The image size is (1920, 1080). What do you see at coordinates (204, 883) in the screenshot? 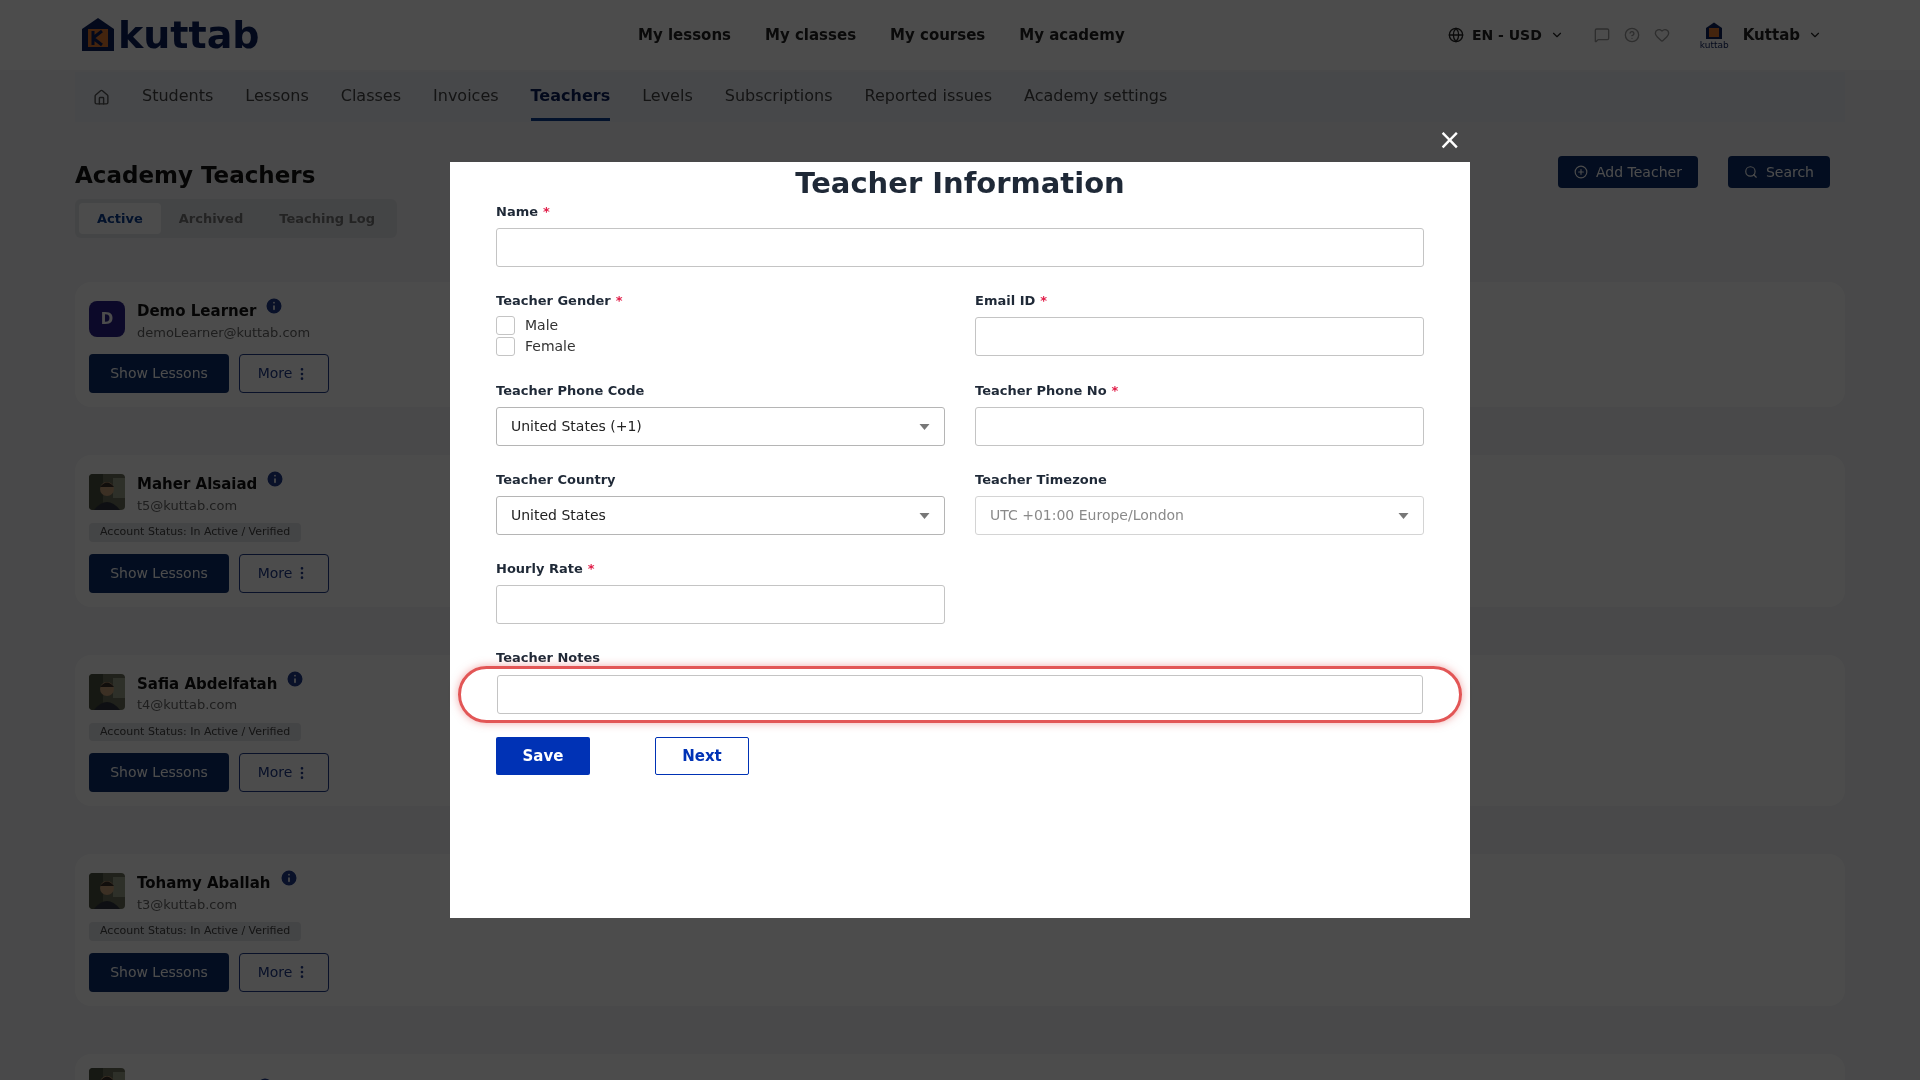
I see `teacher-name: Tohamy Aballah` at bounding box center [204, 883].